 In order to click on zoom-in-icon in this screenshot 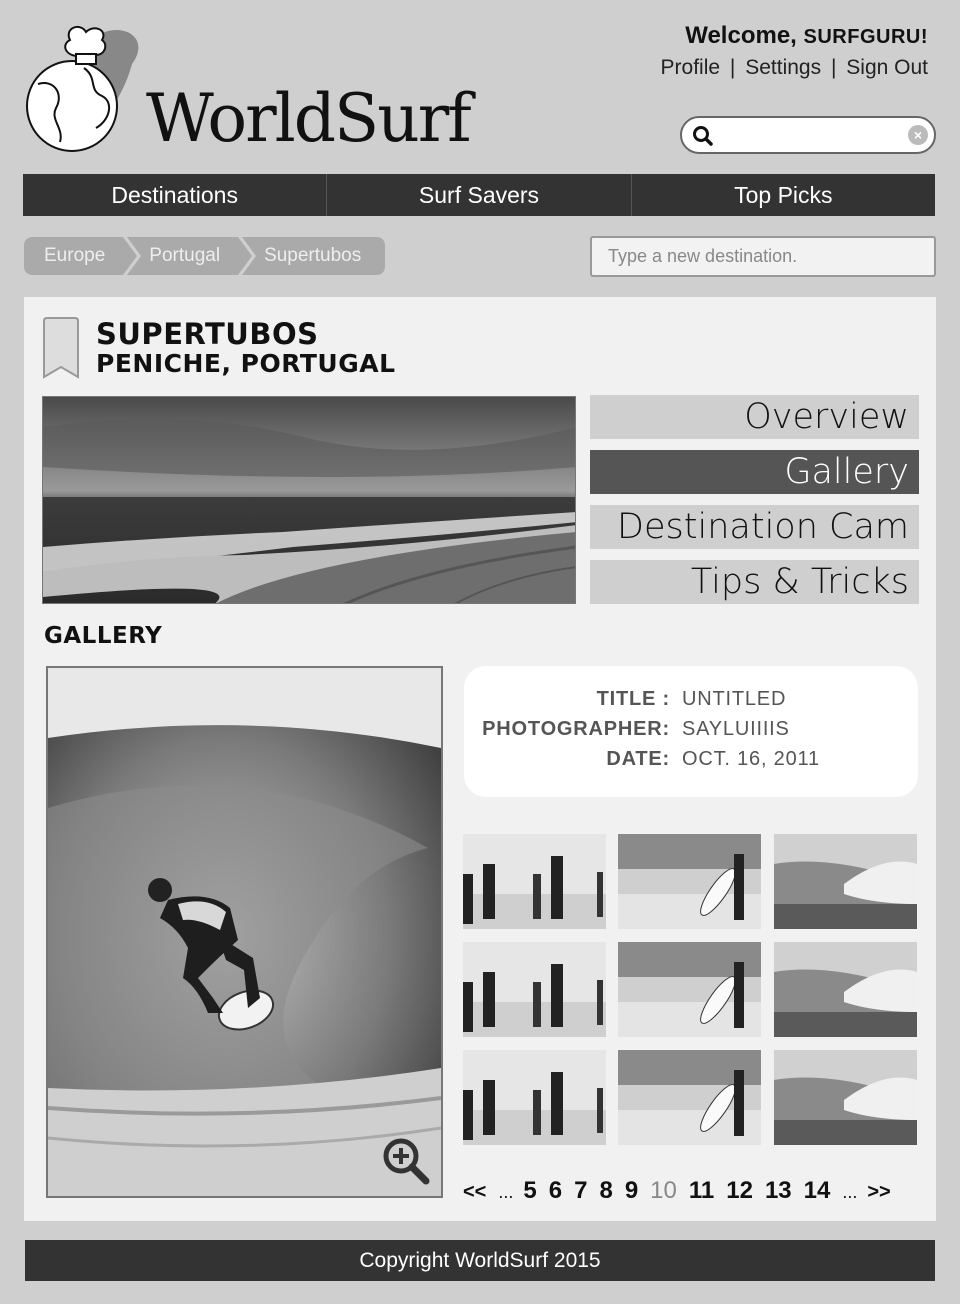, I will do `click(406, 1161)`.